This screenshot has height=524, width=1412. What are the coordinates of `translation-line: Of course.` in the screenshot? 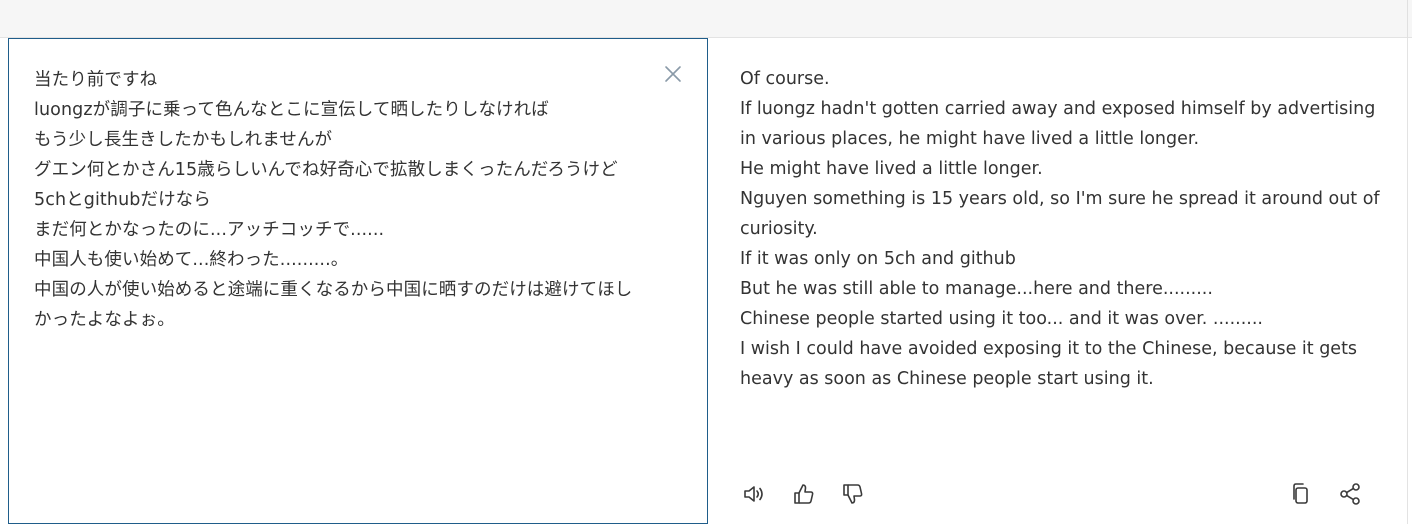 It's located at (785, 79).